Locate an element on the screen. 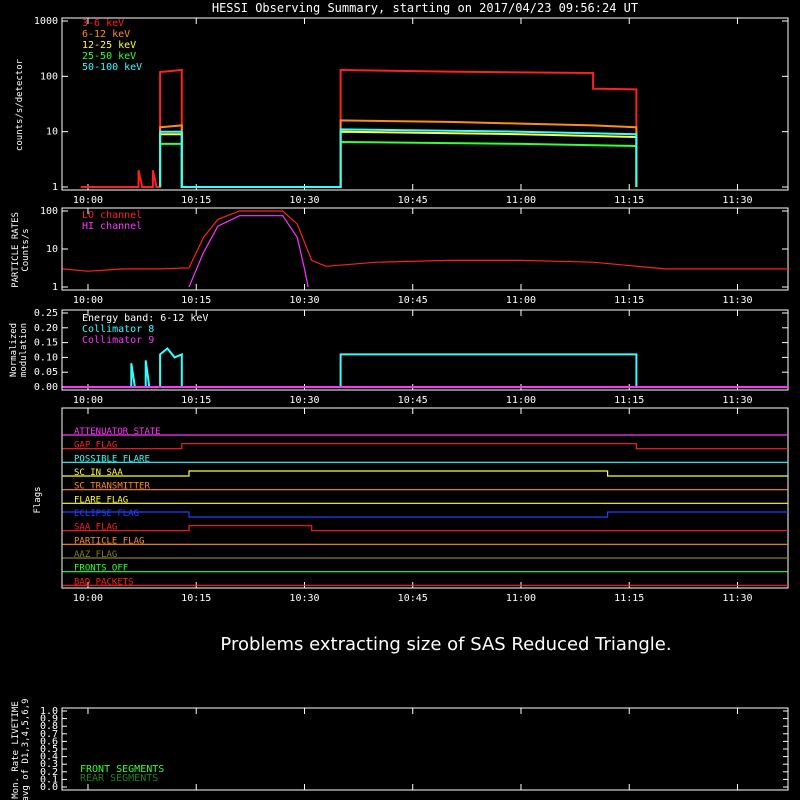 This screenshot has height=800, width=800. legend-entry: Collimator 8 is located at coordinates (118, 329).